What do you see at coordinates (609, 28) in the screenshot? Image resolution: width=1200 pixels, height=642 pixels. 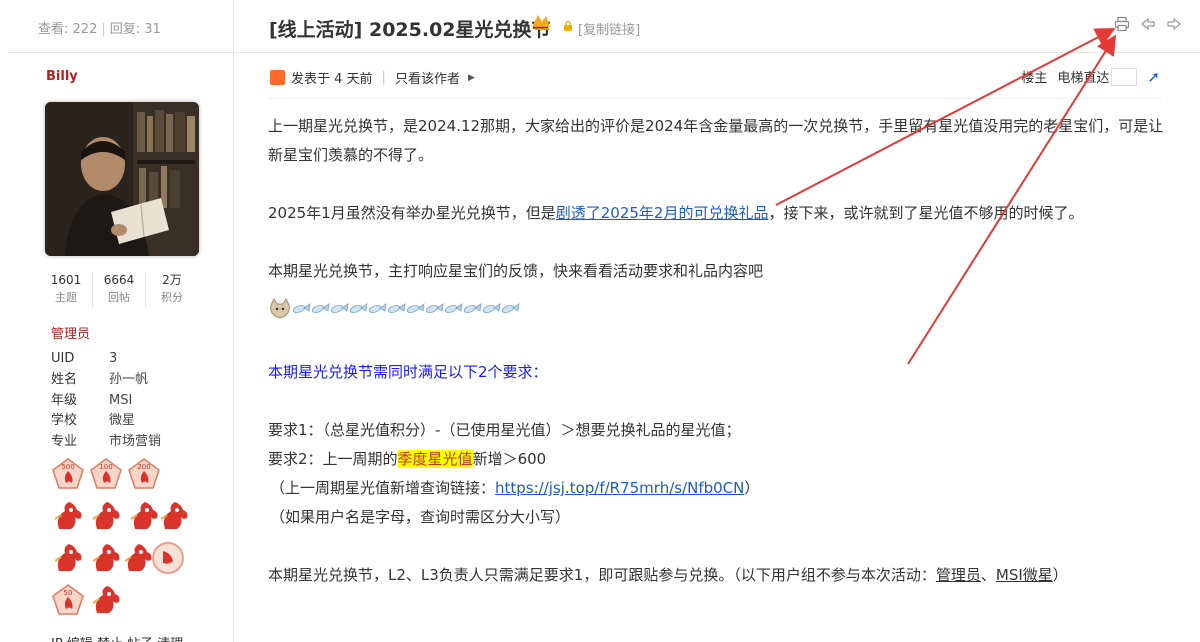 I see `copy-link-button: [复制链接]` at bounding box center [609, 28].